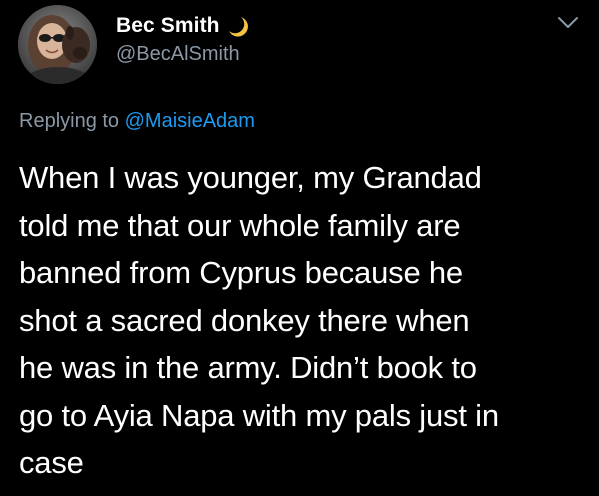  What do you see at coordinates (178, 54) in the screenshot?
I see `author-handle: @BecAlSmith` at bounding box center [178, 54].